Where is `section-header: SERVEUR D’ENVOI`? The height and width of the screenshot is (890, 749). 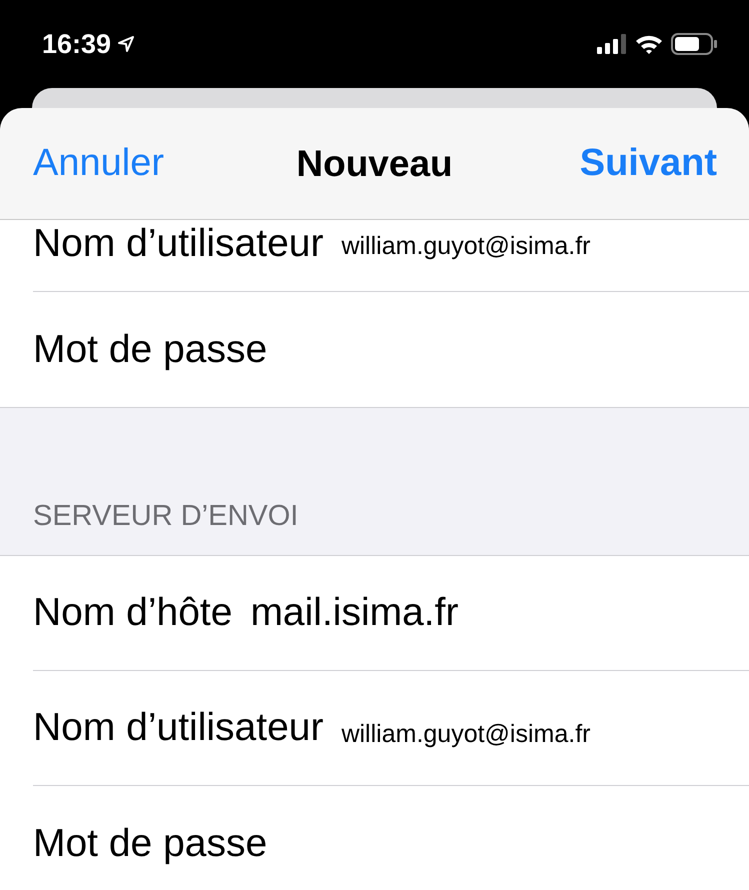
section-header: SERVEUR D’ENVOI is located at coordinates (165, 516).